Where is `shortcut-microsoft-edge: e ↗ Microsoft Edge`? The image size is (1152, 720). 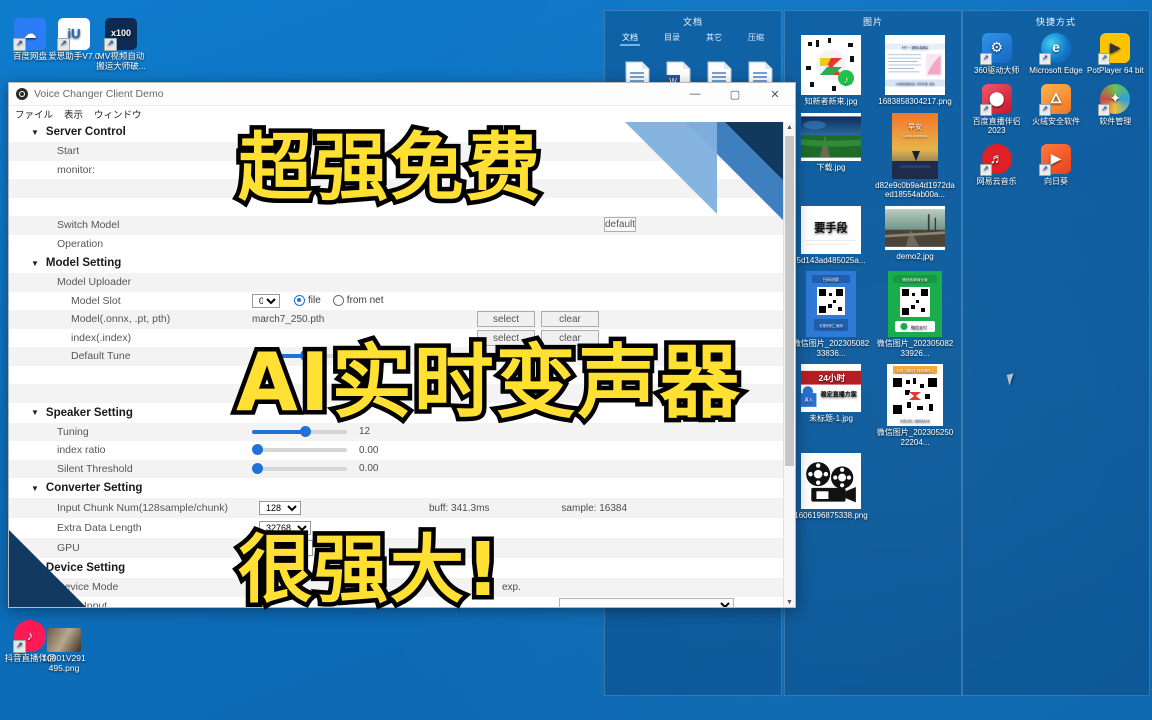
shortcut-microsoft-edge: e ↗ Microsoft Edge is located at coordinates (1055, 54).